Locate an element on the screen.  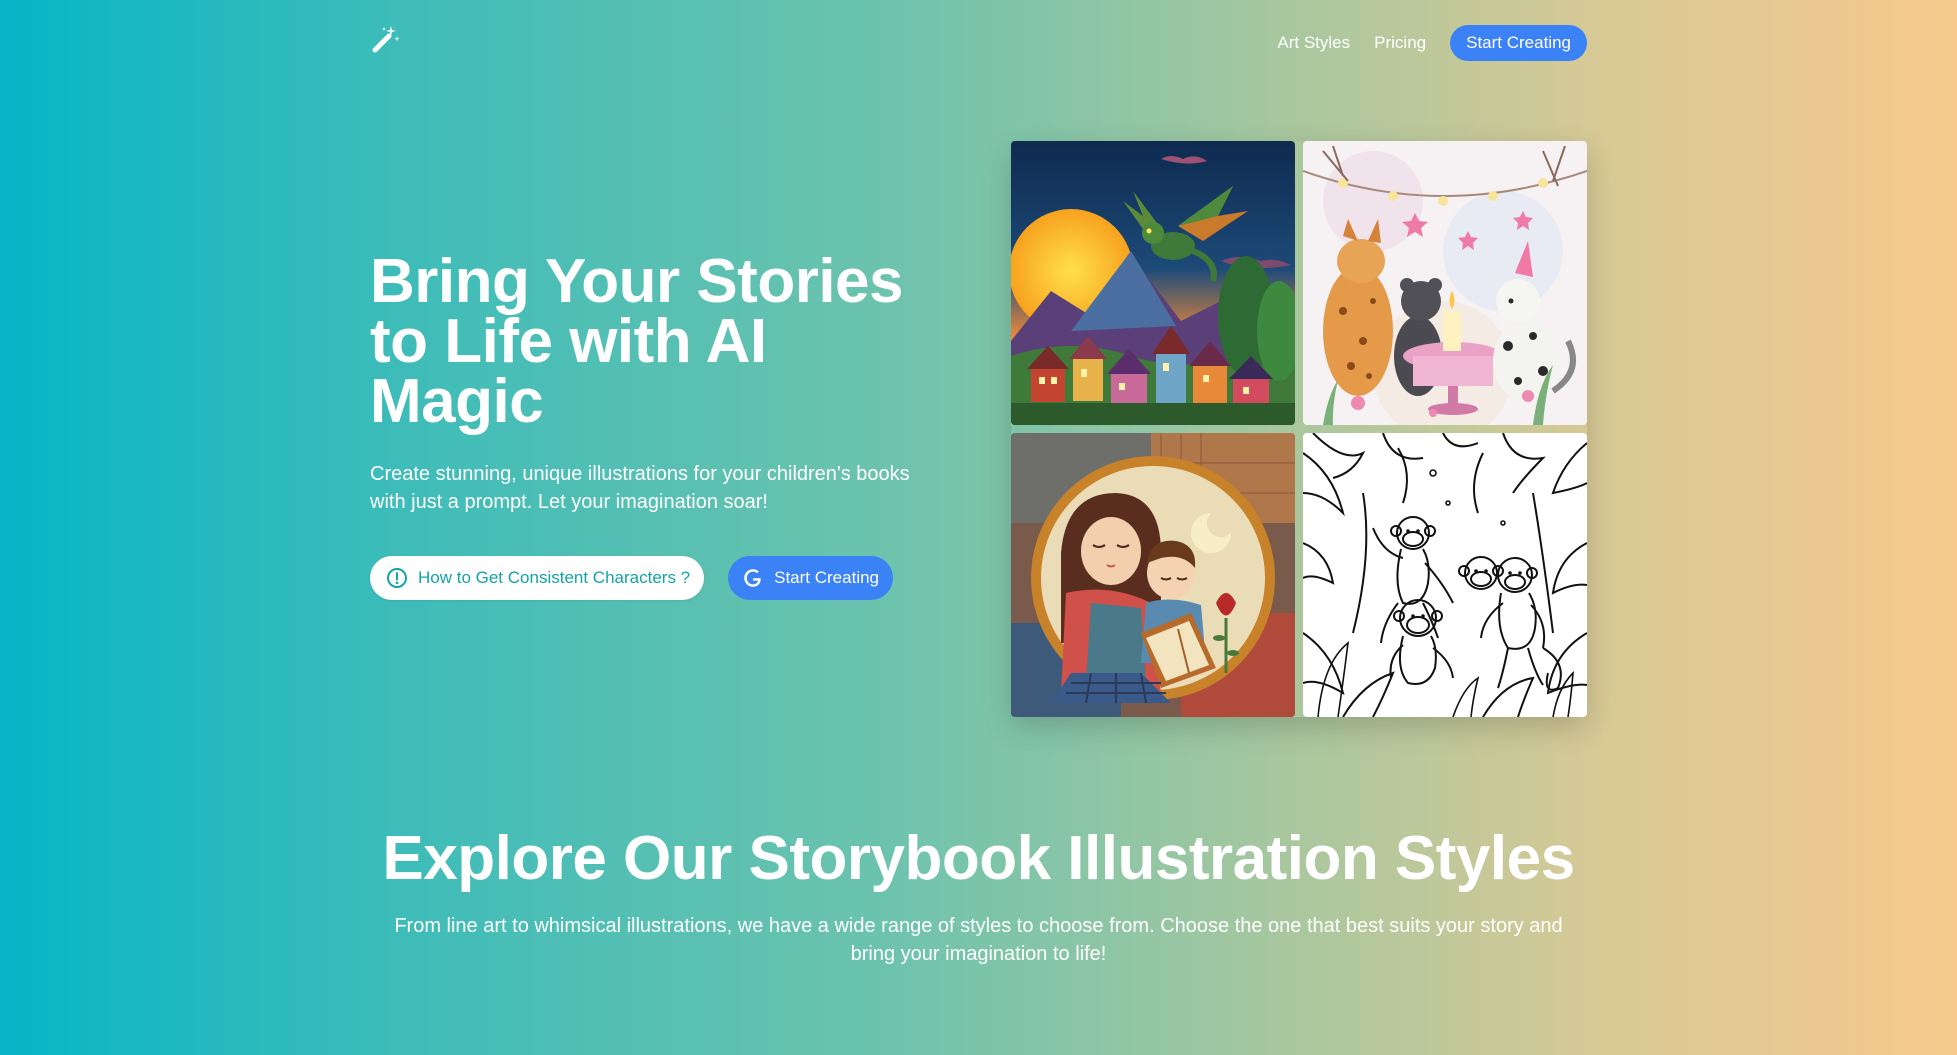
nav-start-creating-button: Start Creating is located at coordinates (1518, 43).